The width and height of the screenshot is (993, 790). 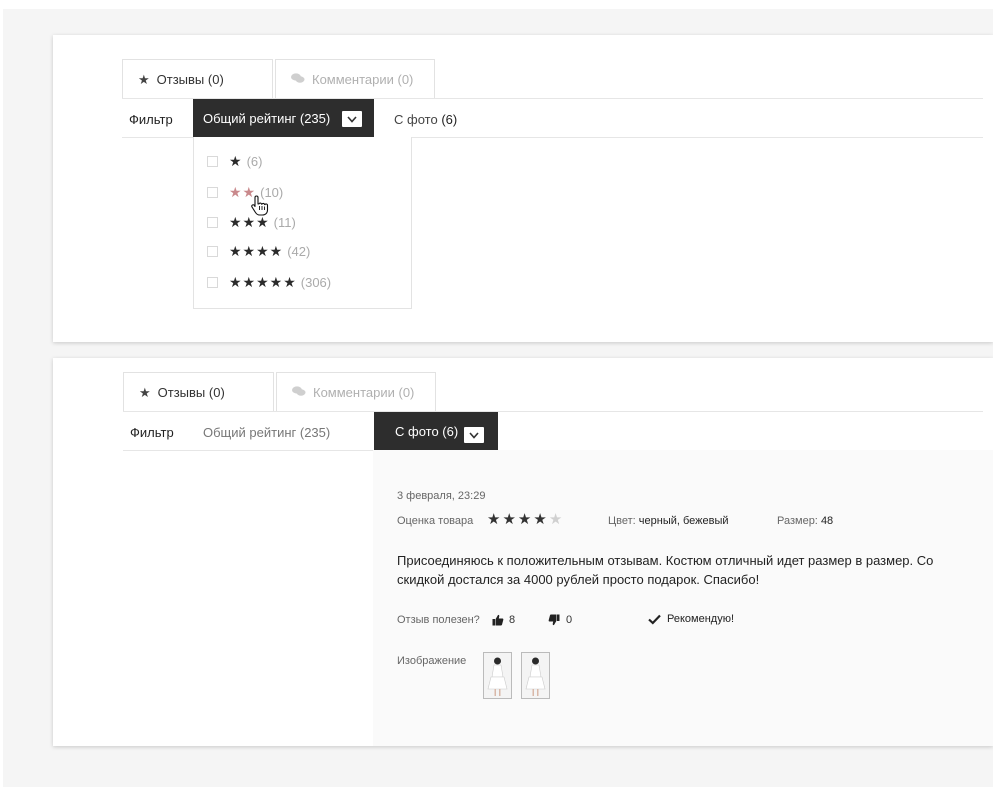 I want to click on rating-dropdown: ★ (6) ★★ (10) ★★★ (11) ★★★★ (42) ★★★★★ (306), so click(x=302, y=223).